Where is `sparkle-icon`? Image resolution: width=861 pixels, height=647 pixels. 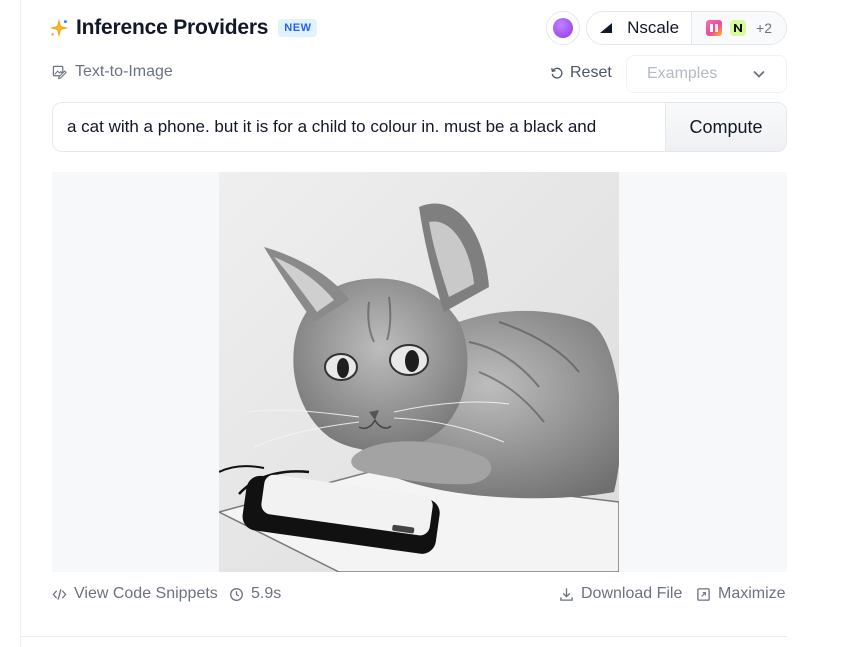
sparkle-icon is located at coordinates (59, 28).